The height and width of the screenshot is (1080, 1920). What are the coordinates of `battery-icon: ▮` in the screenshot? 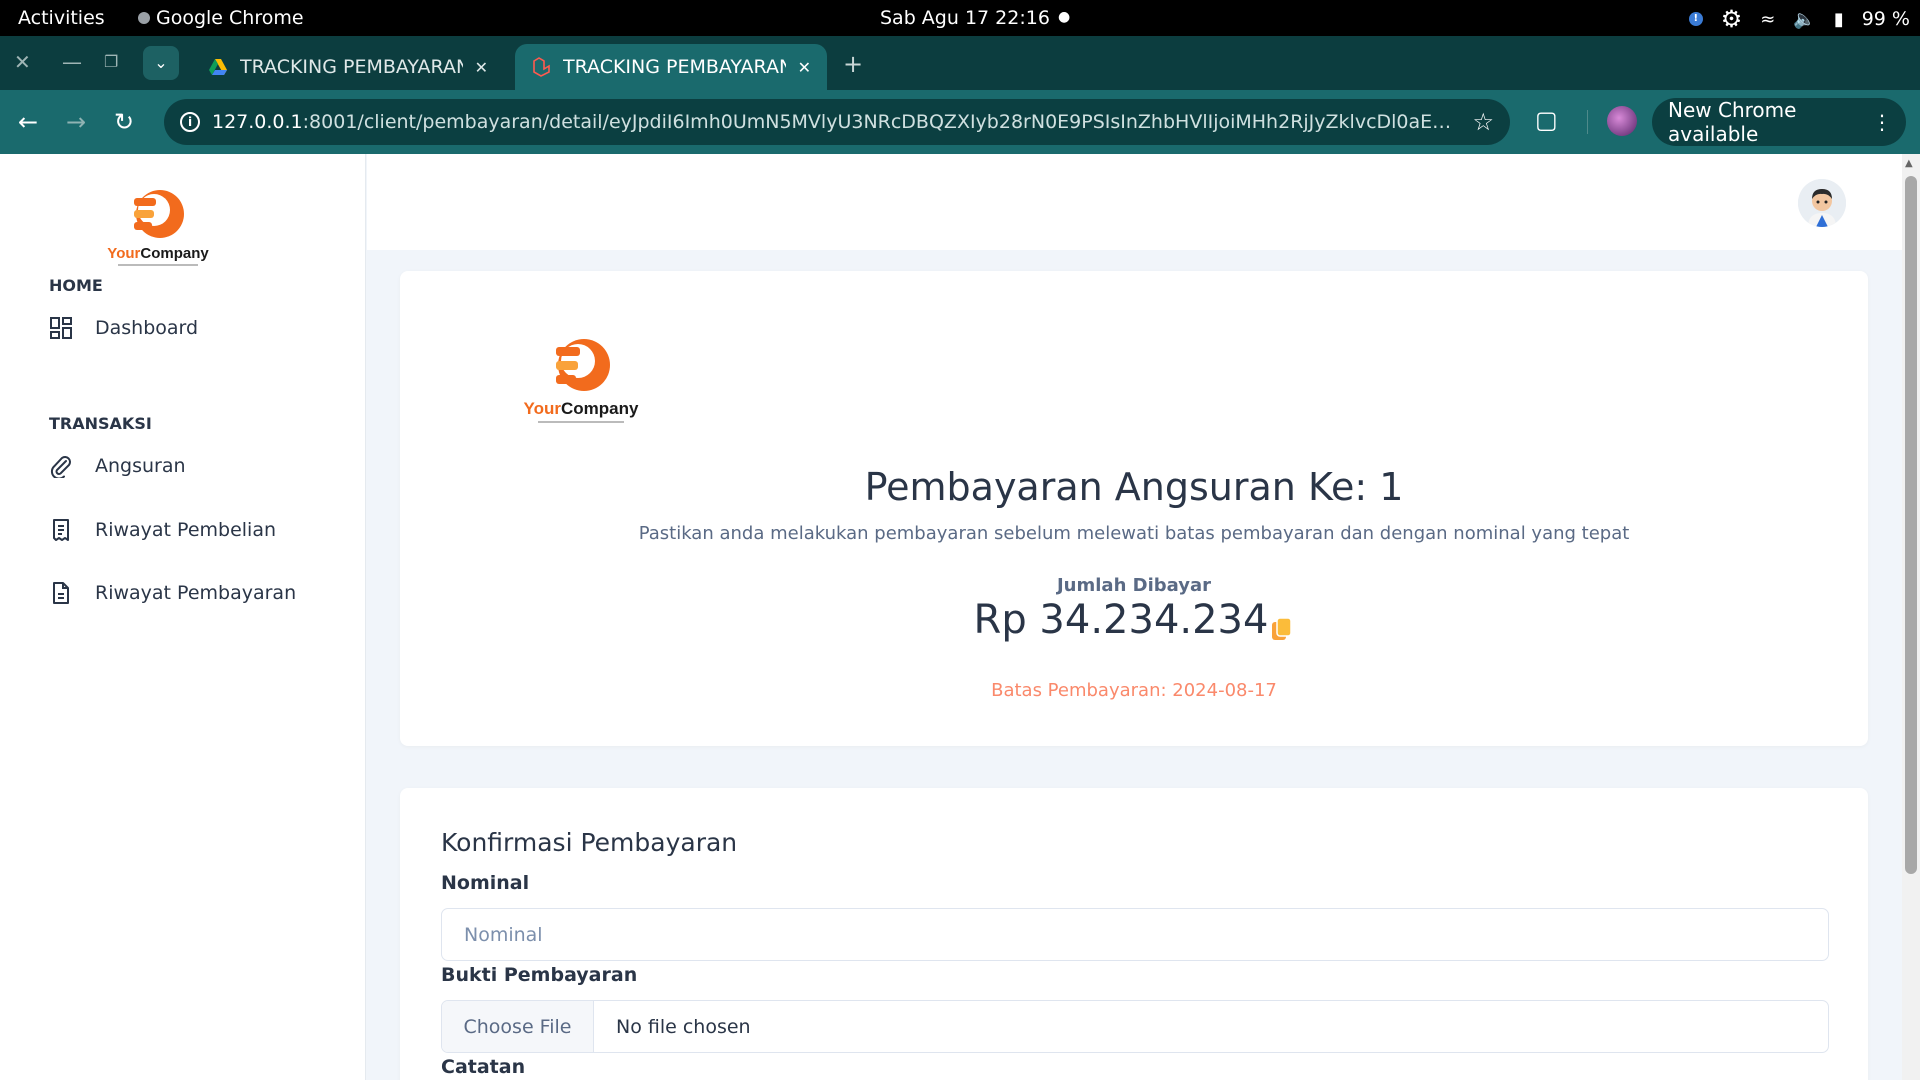 It's located at (1838, 19).